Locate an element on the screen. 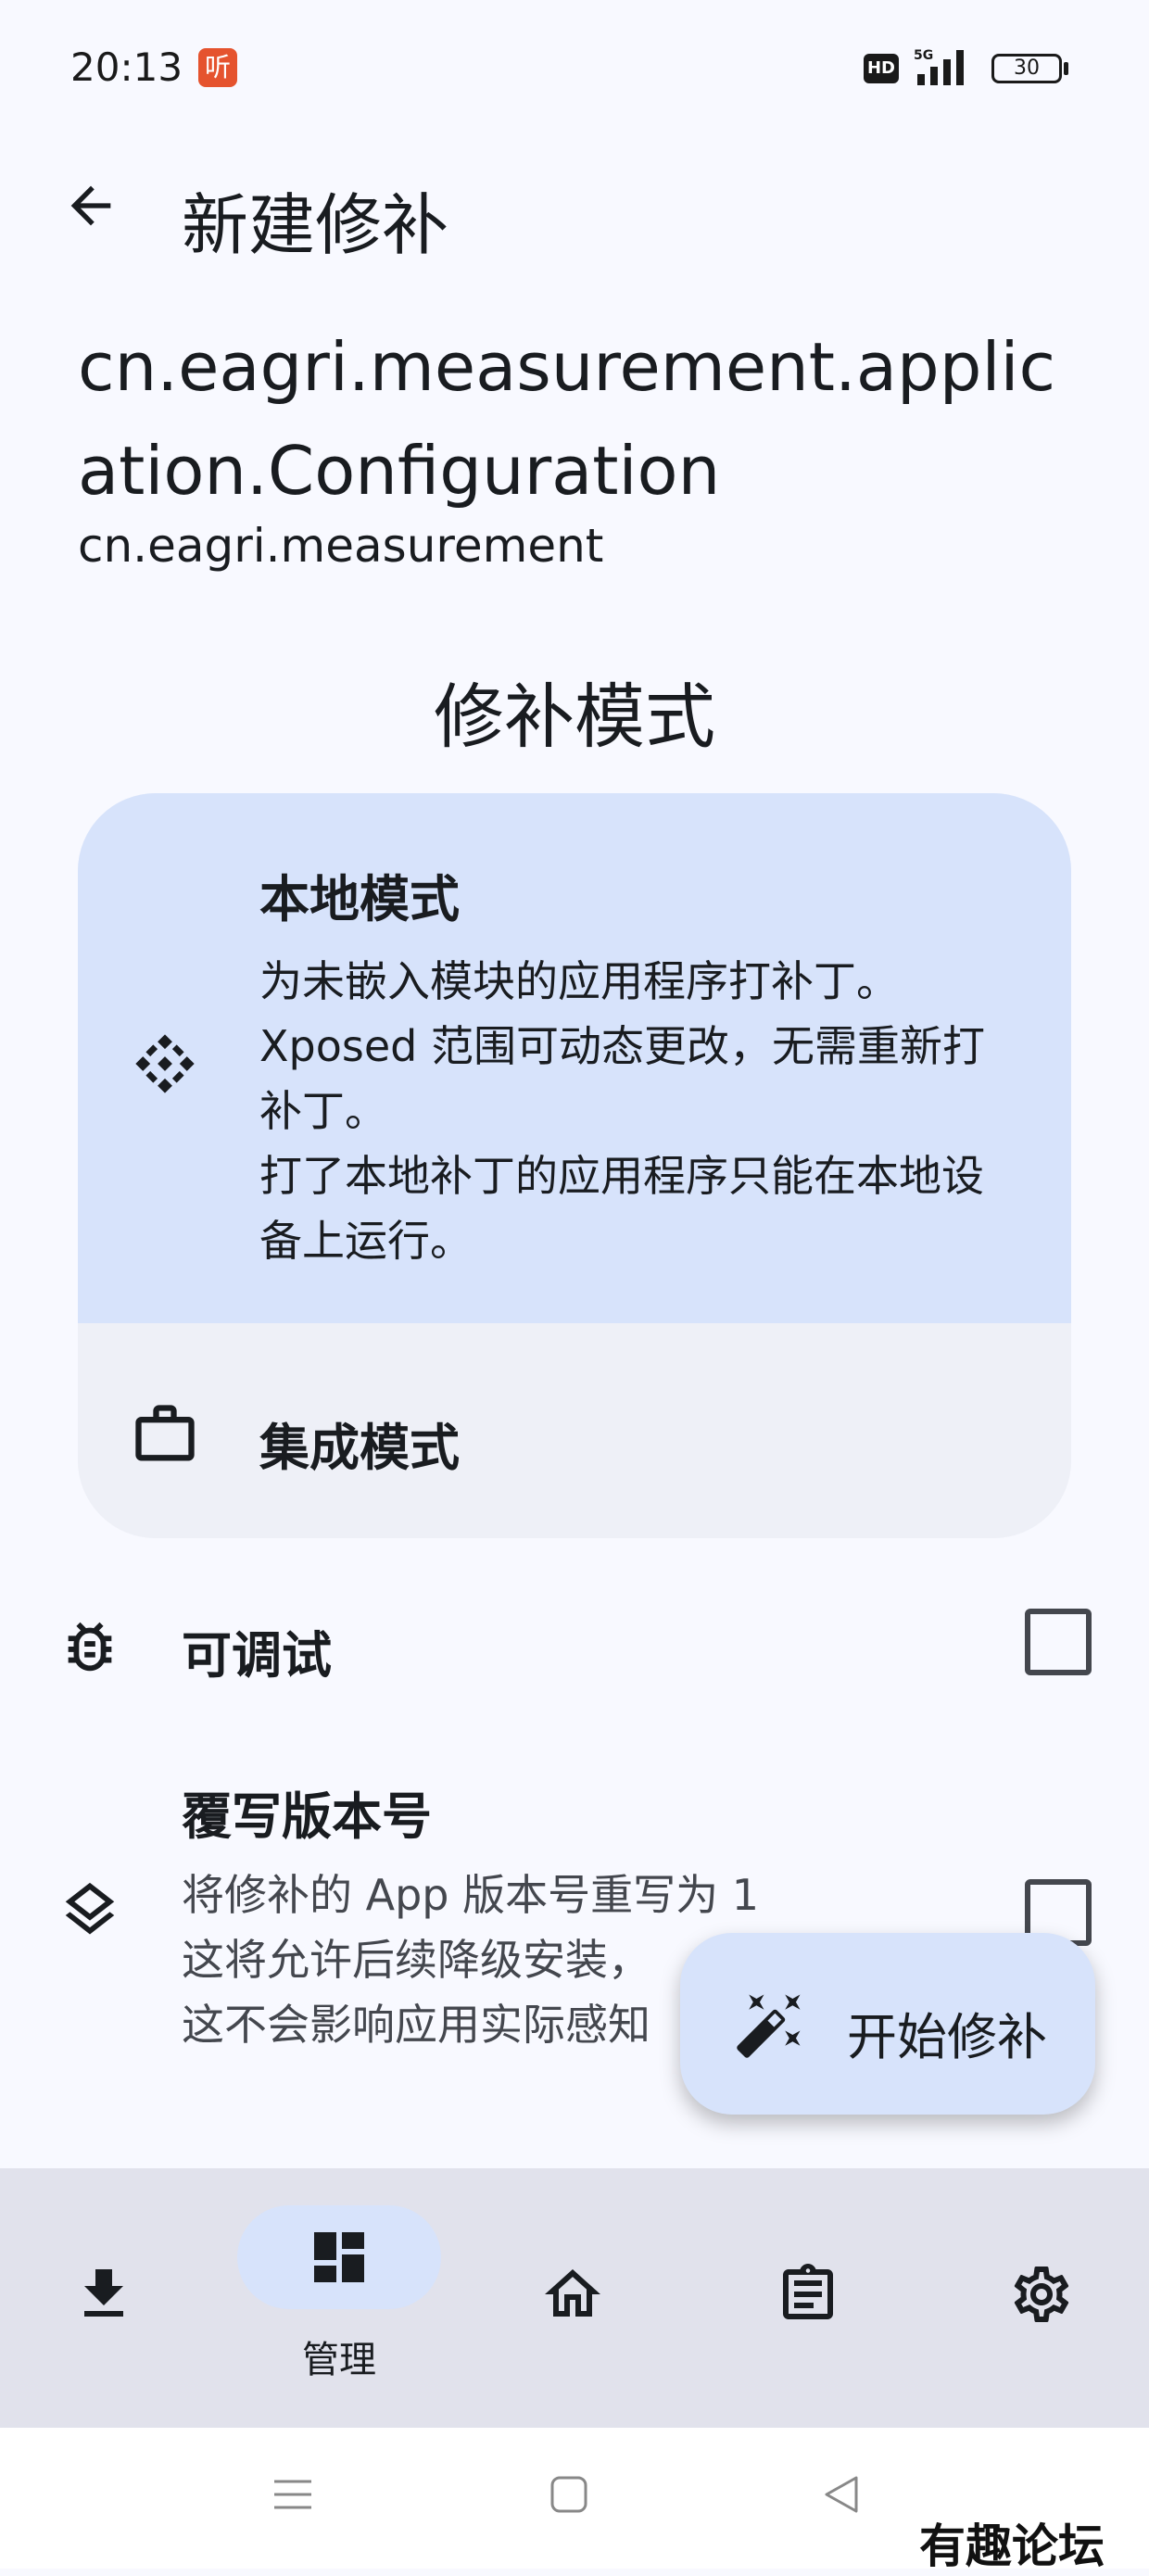 This screenshot has height=2576, width=1149. nav-item-settings is located at coordinates (1034, 2298).